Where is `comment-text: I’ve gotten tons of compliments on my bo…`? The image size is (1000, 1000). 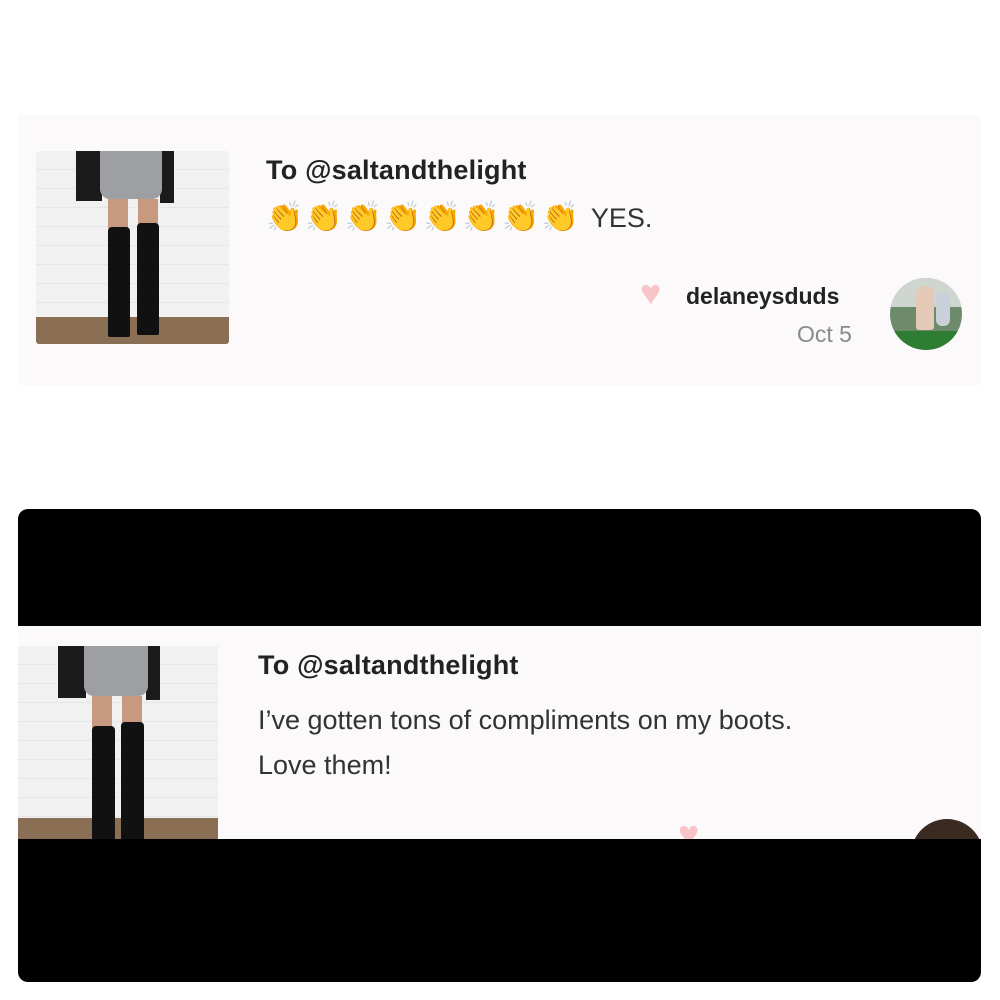
comment-text: I’ve gotten tons of compliments on my bo… is located at coordinates (608, 743).